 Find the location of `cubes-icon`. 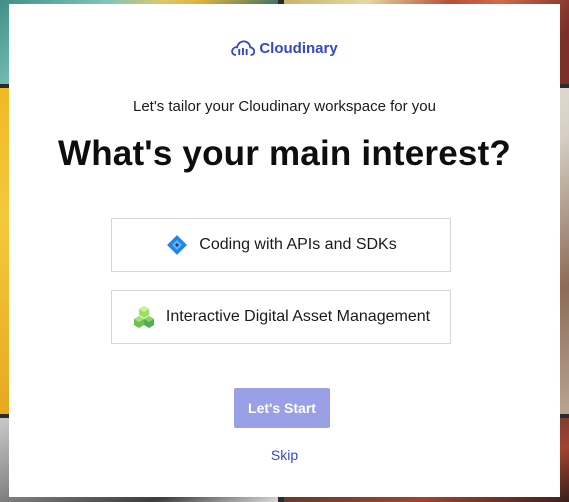

cubes-icon is located at coordinates (144, 317).